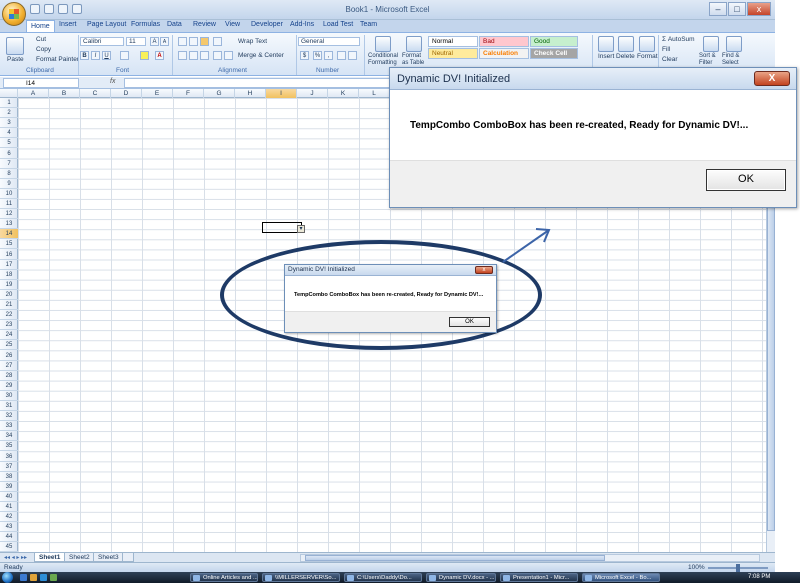 The image size is (800, 583). What do you see at coordinates (302, 24) in the screenshot?
I see `tab-add-ins: Add-Ins` at bounding box center [302, 24].